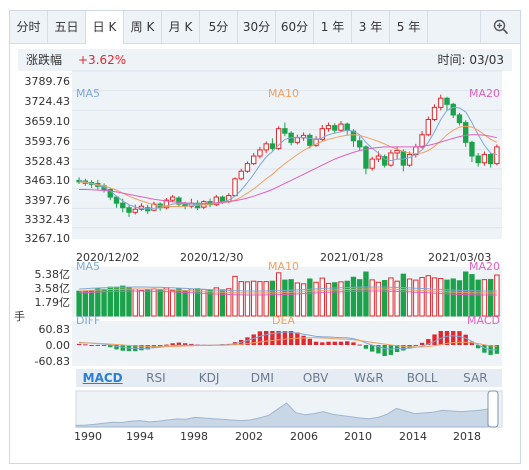 The image size is (529, 470). Describe the element at coordinates (48, 219) in the screenshot. I see `price-tick: 3332.43` at that location.